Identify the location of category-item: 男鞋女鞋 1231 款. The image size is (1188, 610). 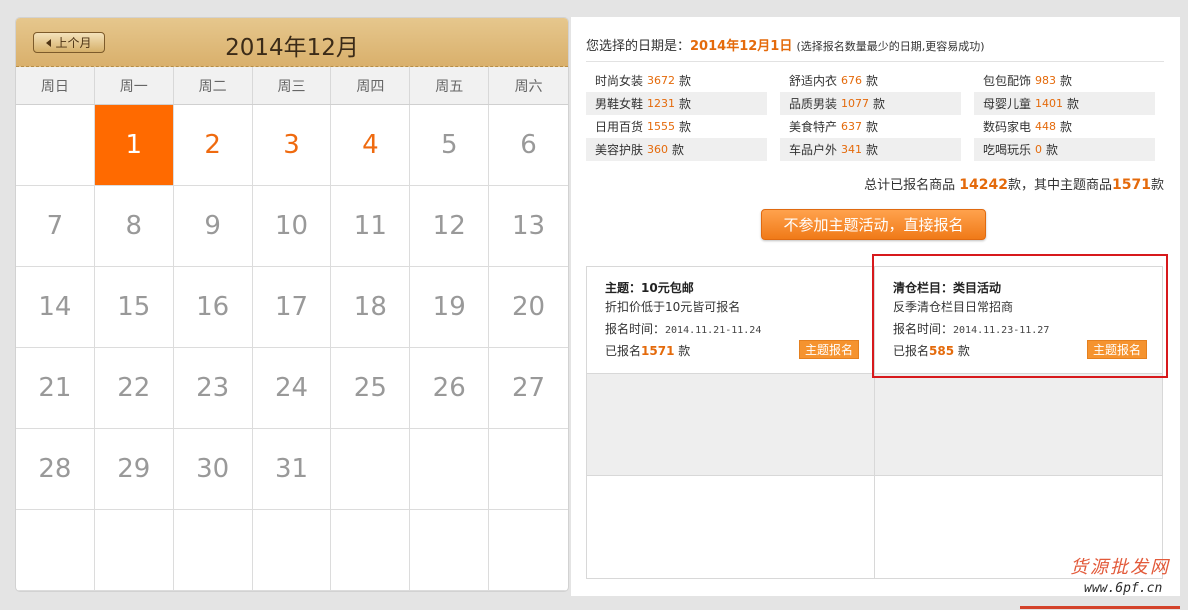
(676, 103).